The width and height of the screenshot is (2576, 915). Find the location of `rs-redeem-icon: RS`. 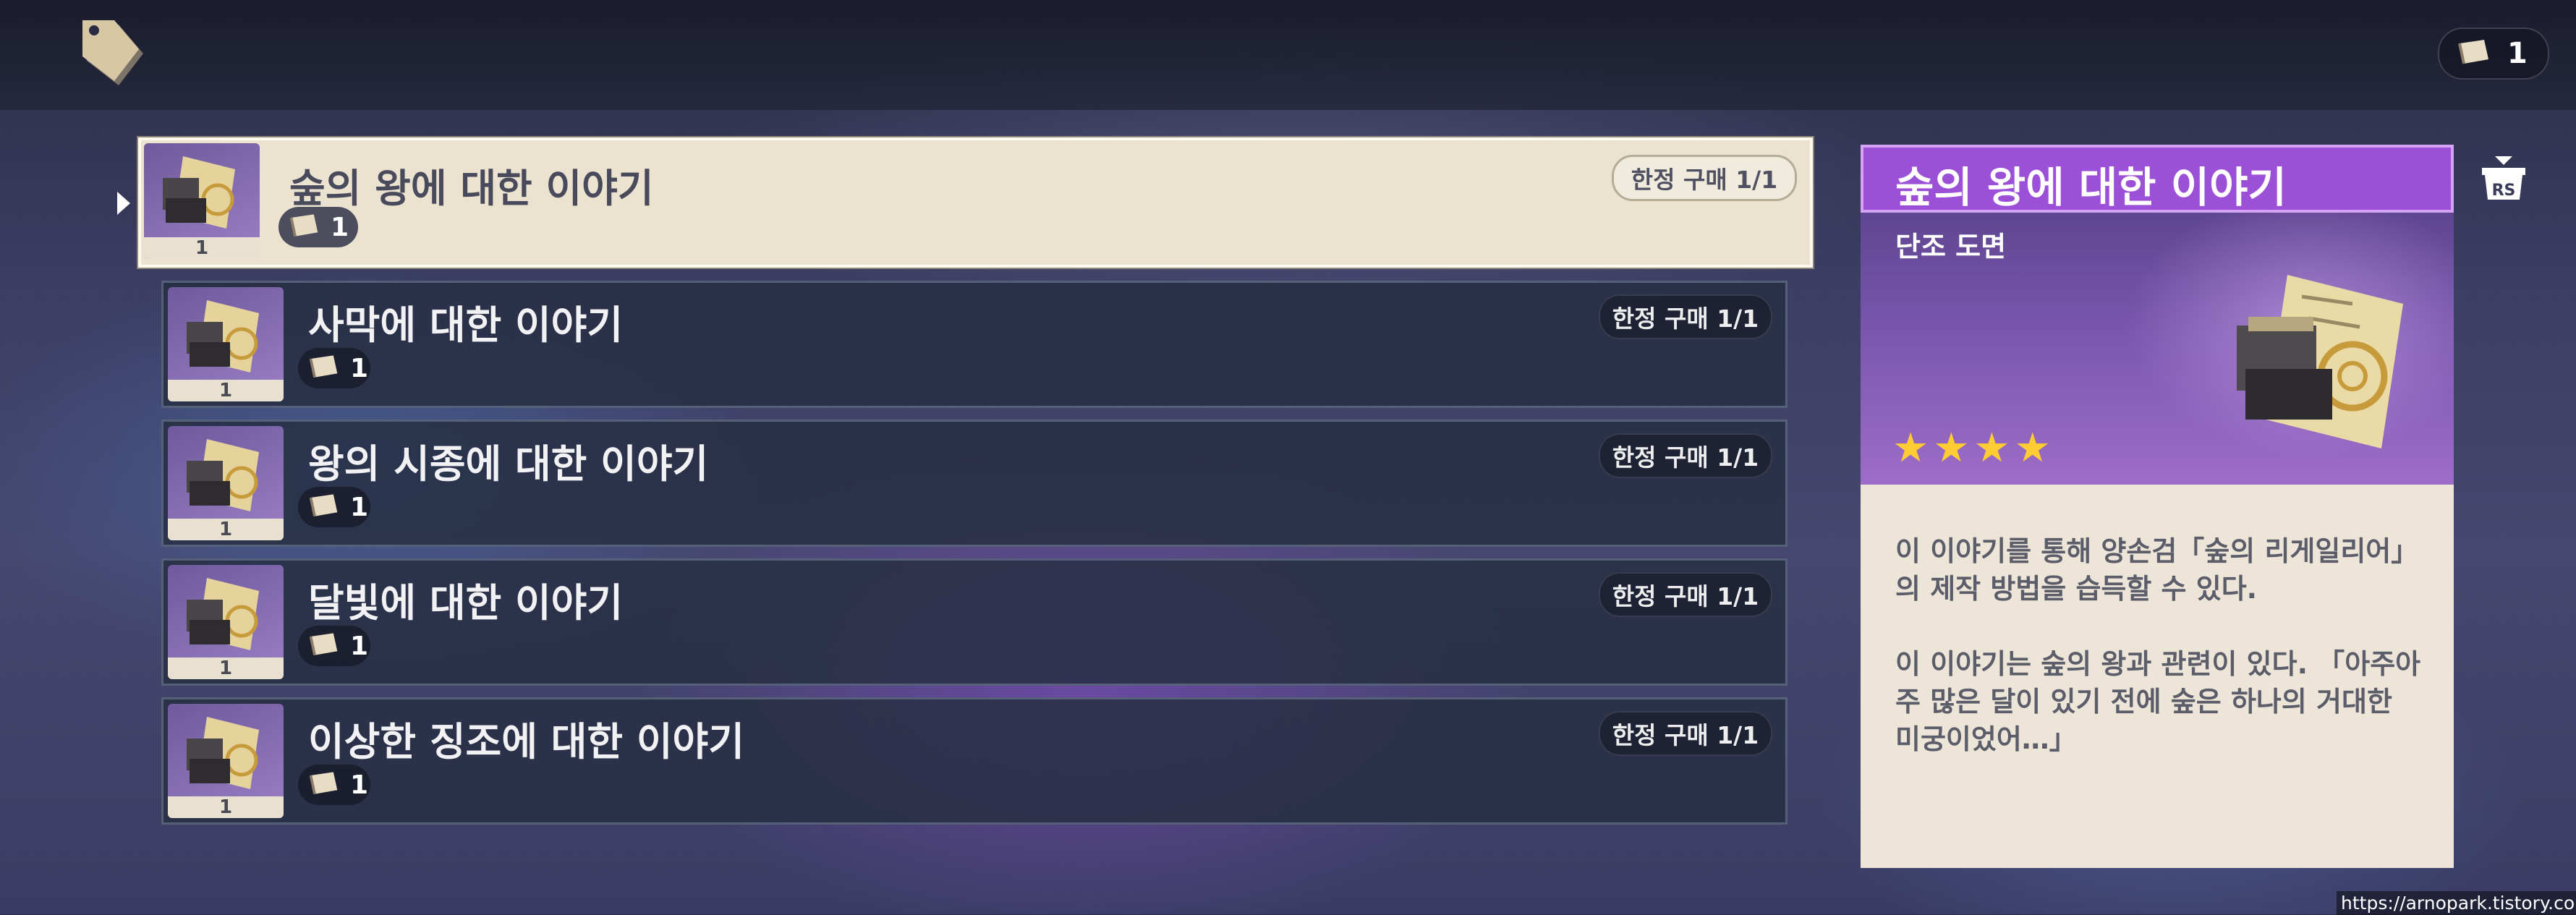

rs-redeem-icon: RS is located at coordinates (2504, 178).